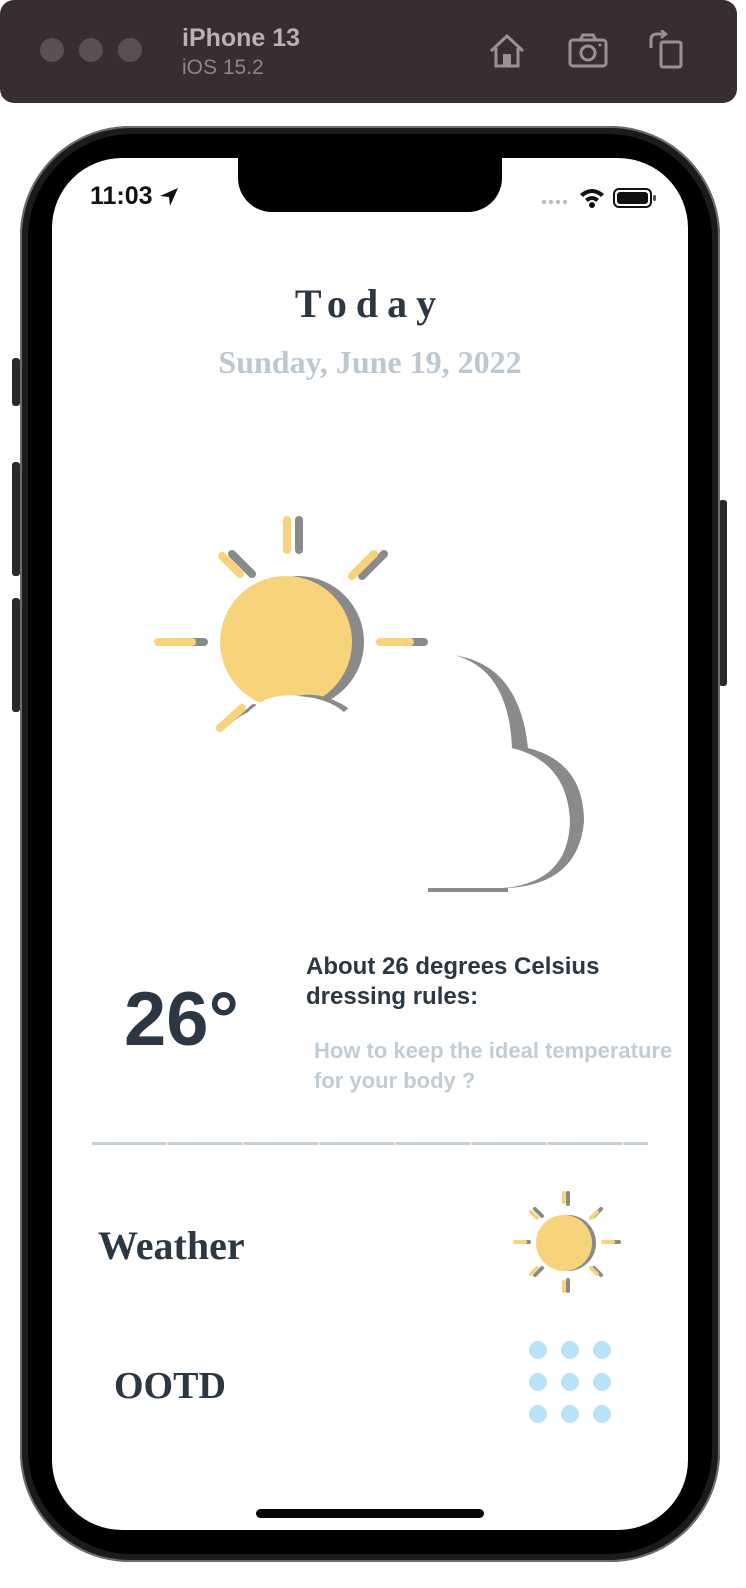 The width and height of the screenshot is (746, 1588). What do you see at coordinates (634, 198) in the screenshot?
I see `battery-icon` at bounding box center [634, 198].